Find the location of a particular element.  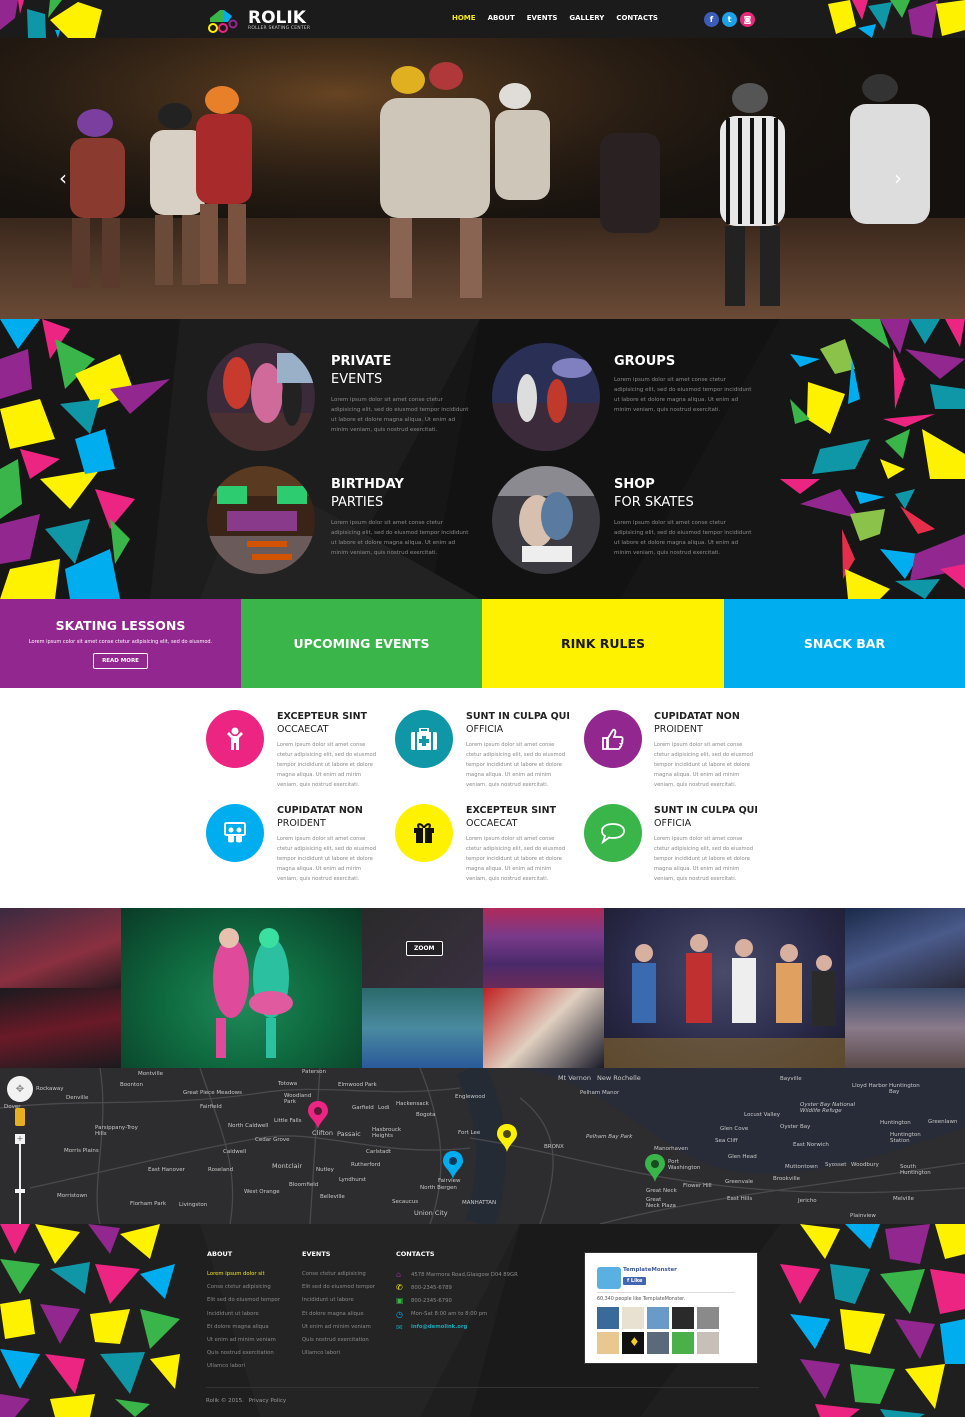

footer-link: Lorem ipsum dolor sit is located at coordinates (243, 1274).